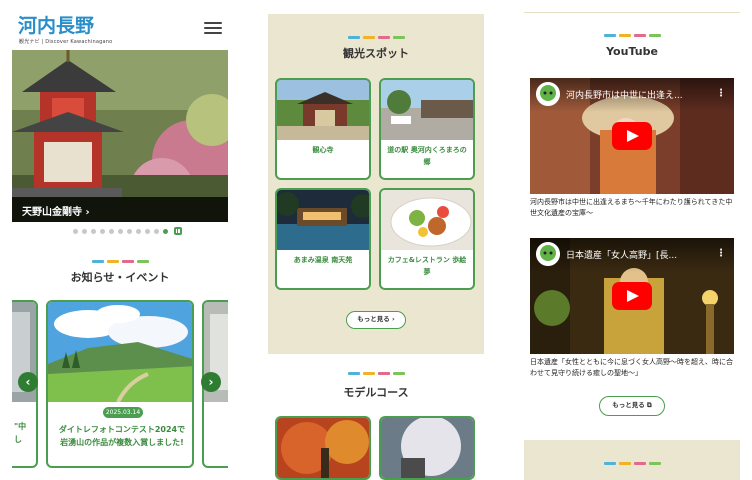 Image resolution: width=752 pixels, height=480 pixels. Describe the element at coordinates (632, 460) in the screenshot. I see `next-section-bg` at that location.